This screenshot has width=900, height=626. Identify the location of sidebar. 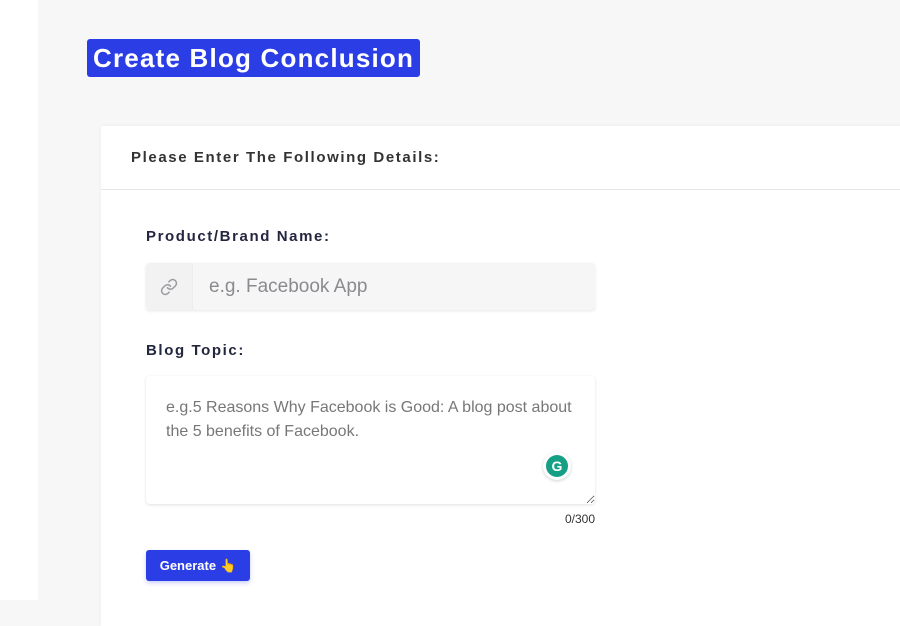
(19, 300).